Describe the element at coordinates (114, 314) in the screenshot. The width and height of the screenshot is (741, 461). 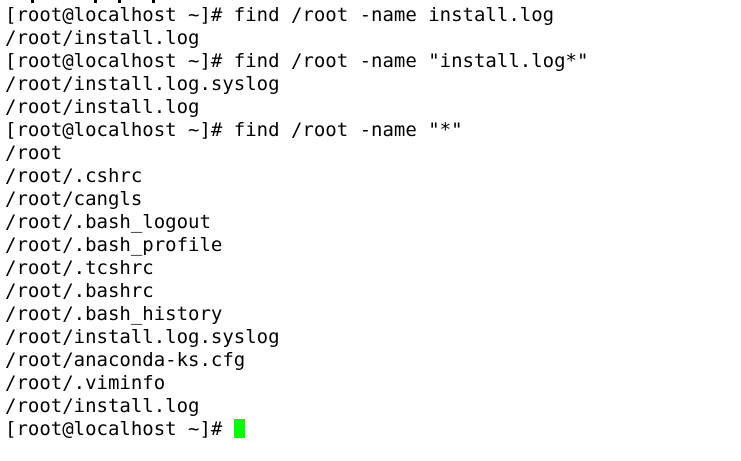
I see `terminal-line: /root/.bash_history` at that location.